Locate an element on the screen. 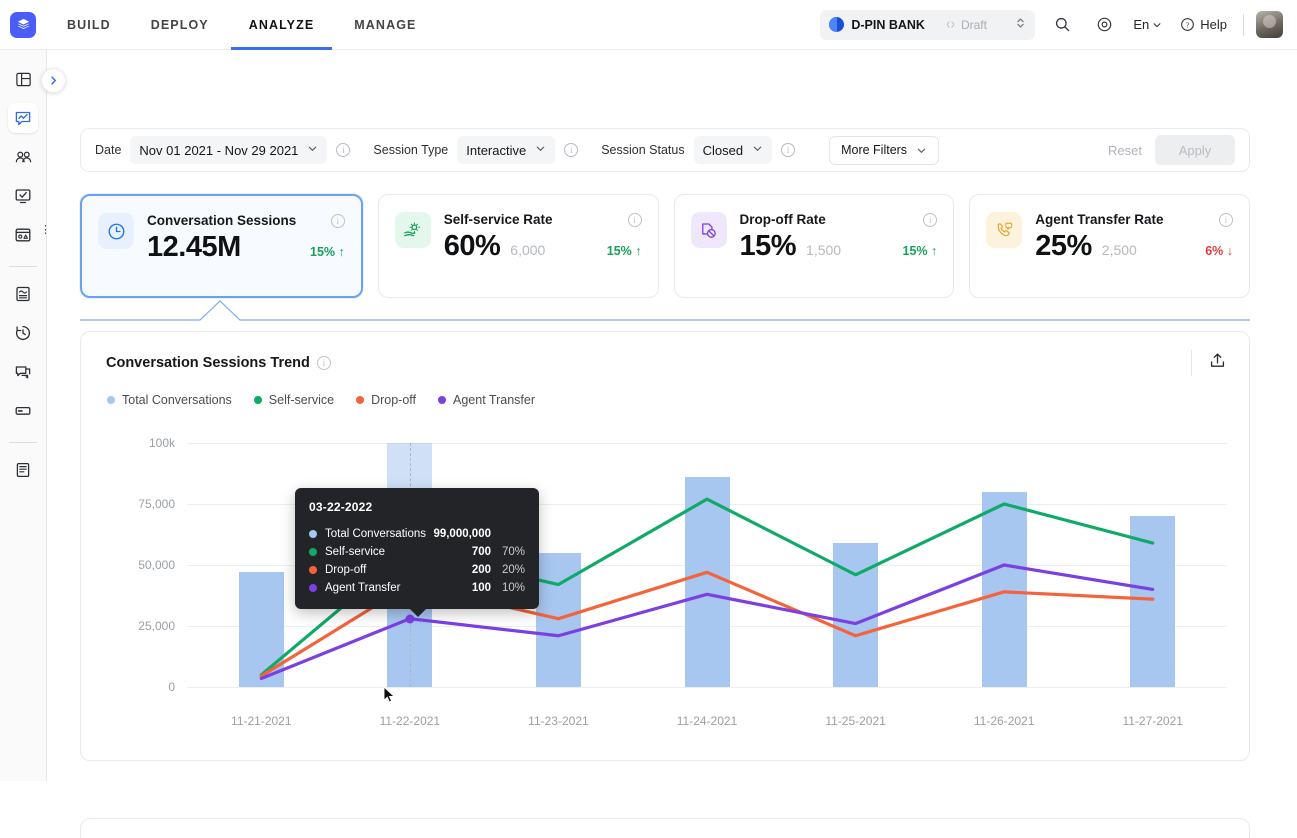 The height and width of the screenshot is (838, 1297). document-list-icon is located at coordinates (23, 470).